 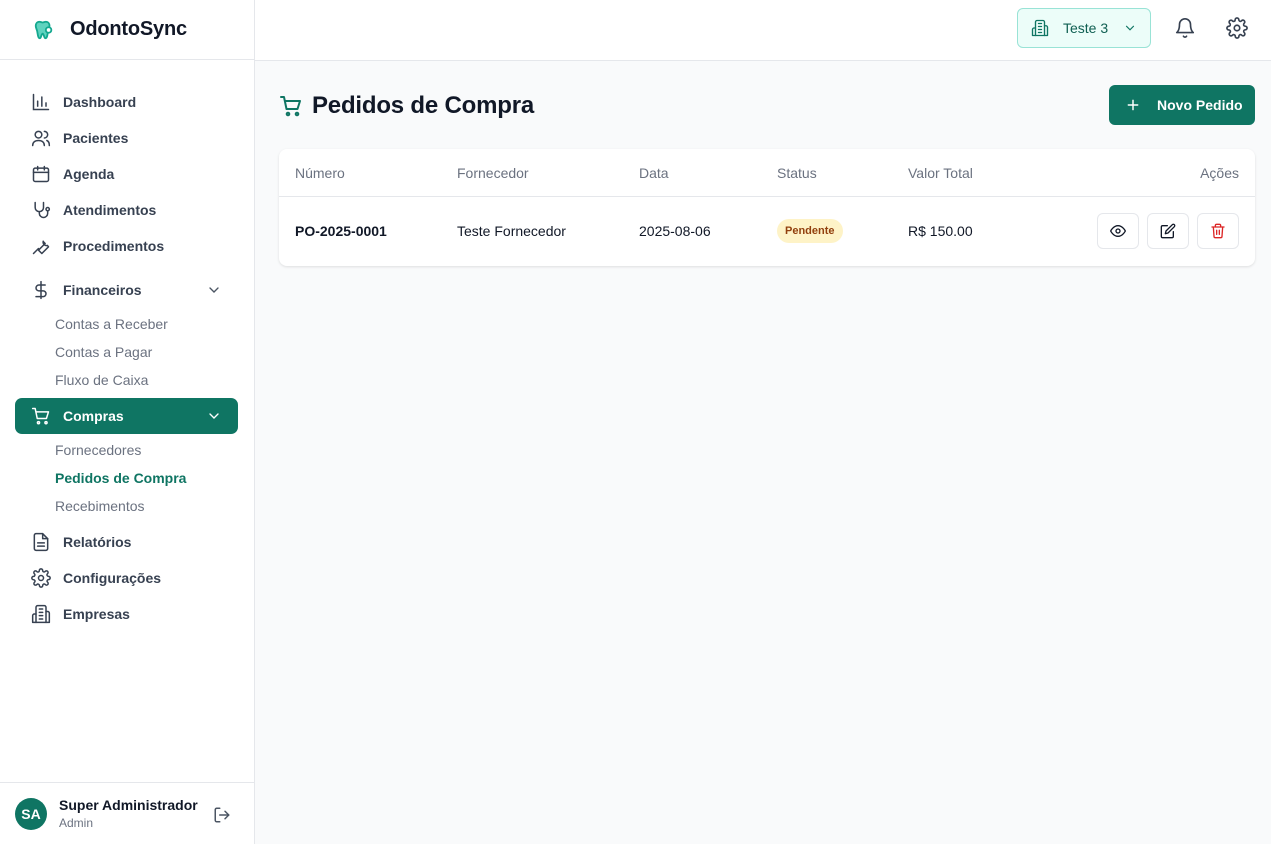 I want to click on eye-icon, so click(x=1118, y=231).